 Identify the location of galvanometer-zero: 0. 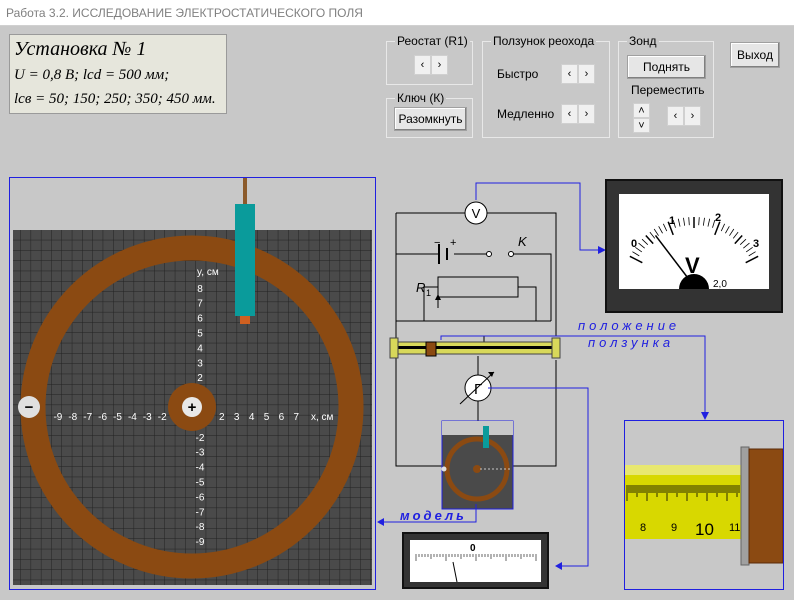
(473, 548).